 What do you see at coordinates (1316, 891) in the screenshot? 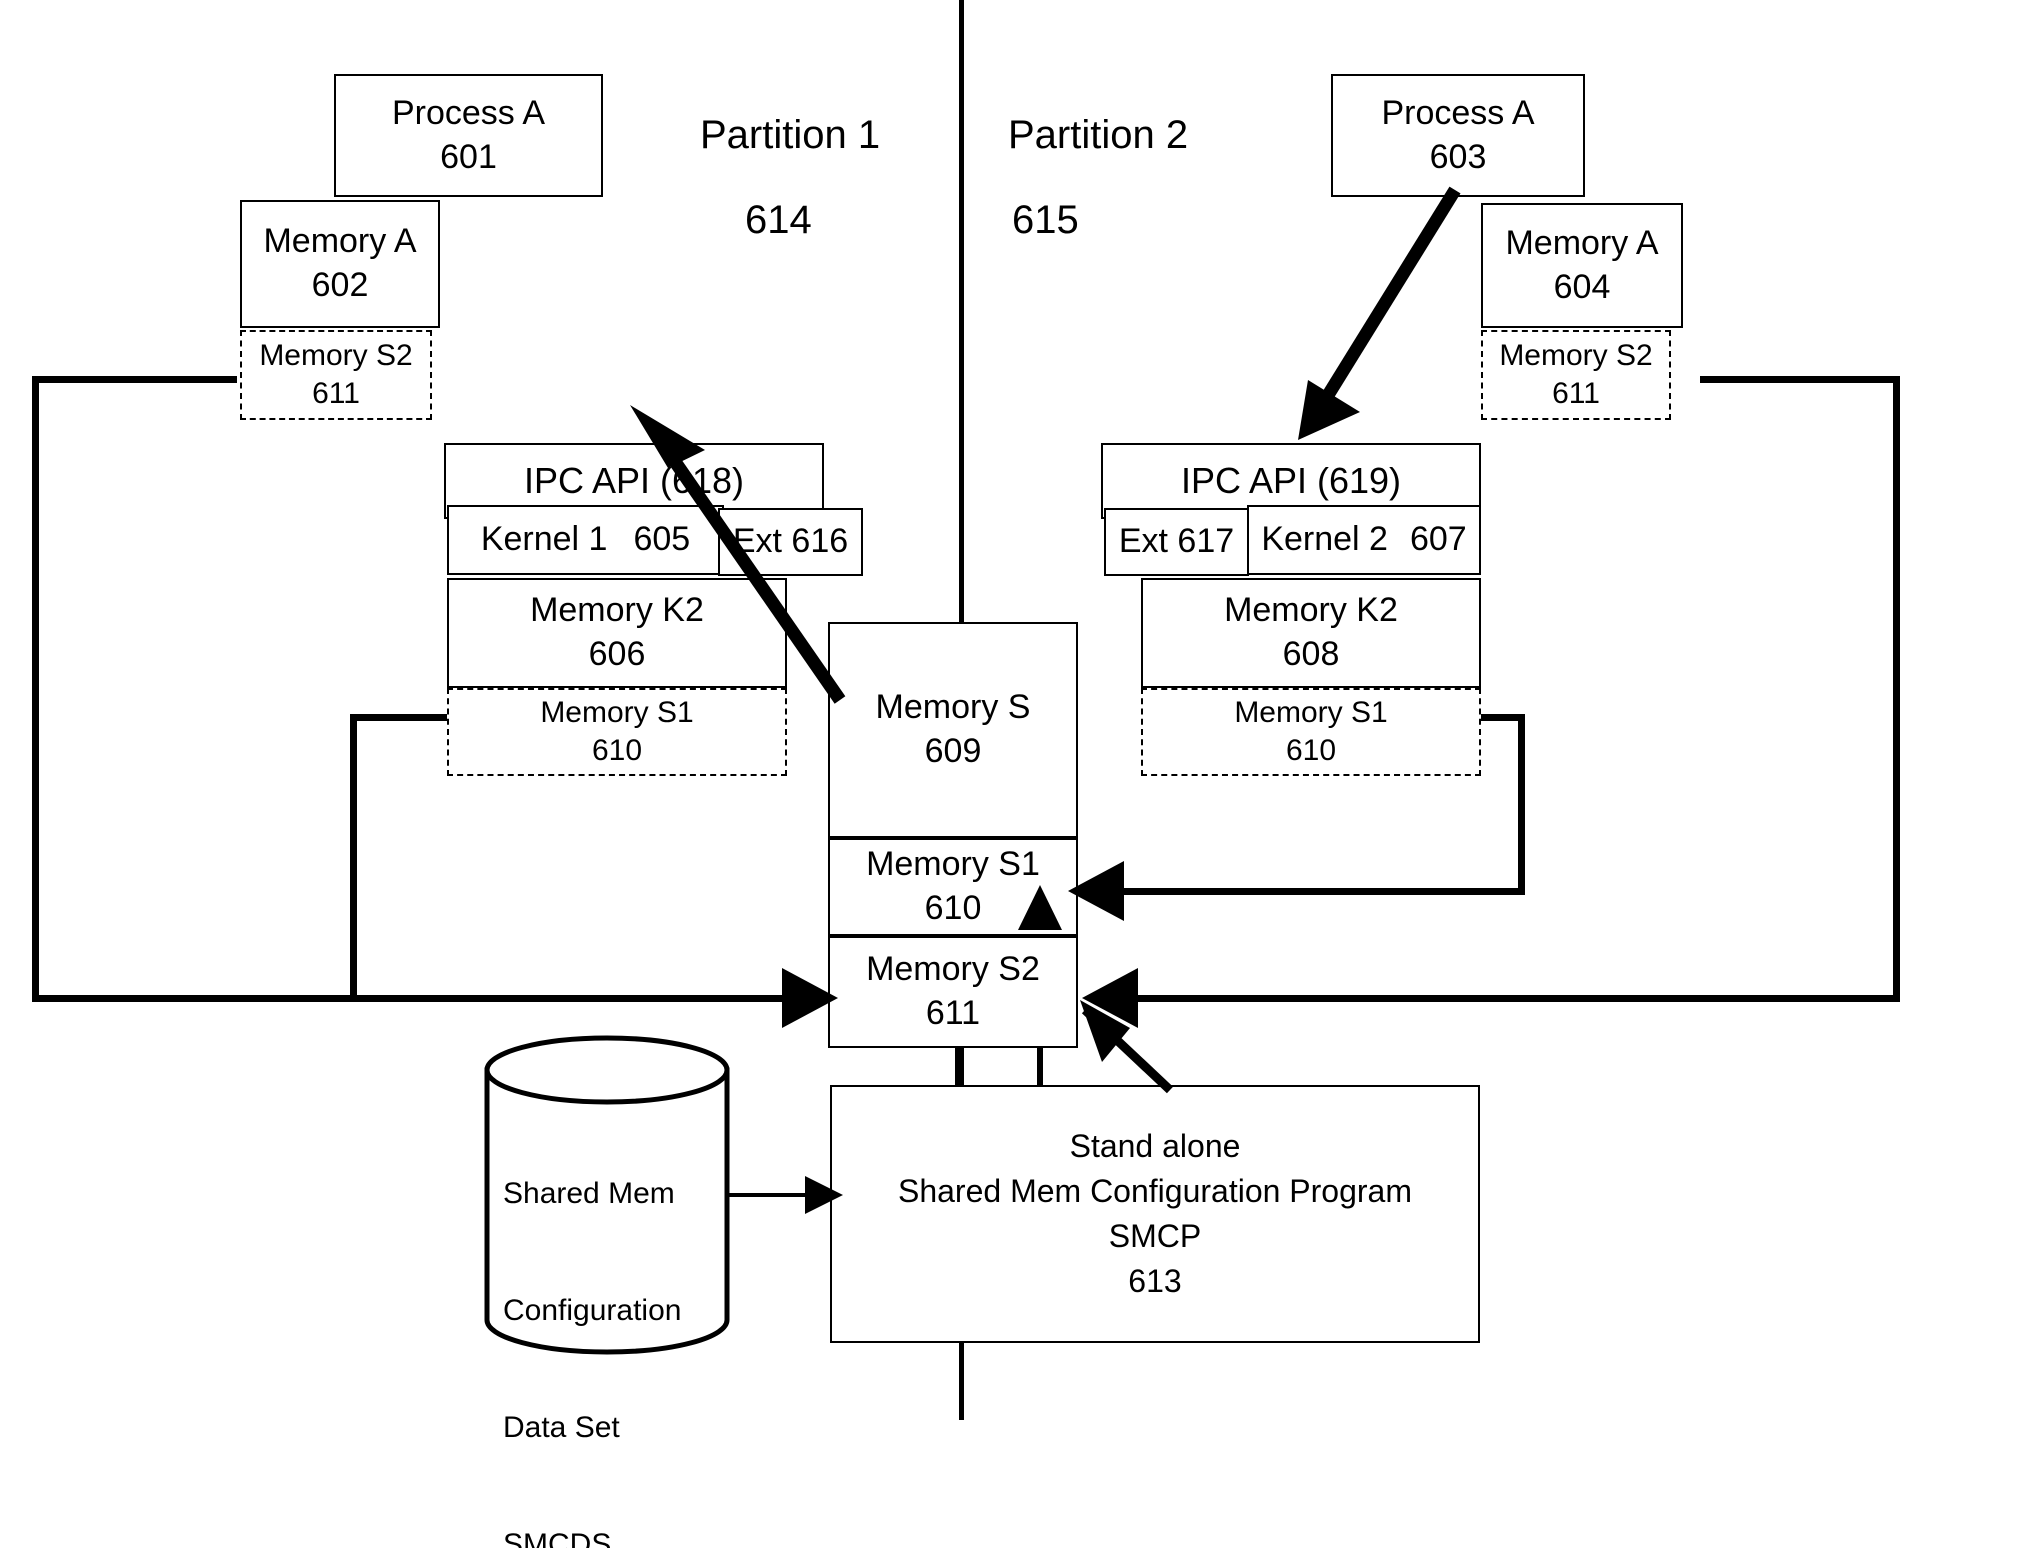
I see `right-inner-line-bottom` at bounding box center [1316, 891].